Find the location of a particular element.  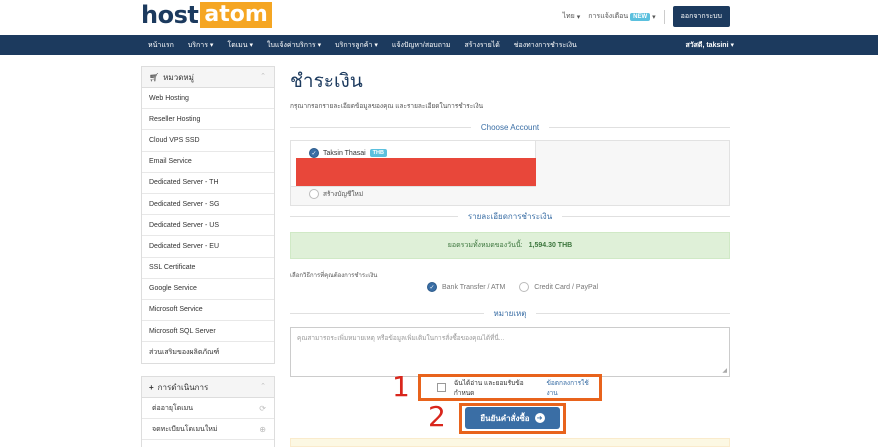

currency-tag: THB is located at coordinates (378, 153).